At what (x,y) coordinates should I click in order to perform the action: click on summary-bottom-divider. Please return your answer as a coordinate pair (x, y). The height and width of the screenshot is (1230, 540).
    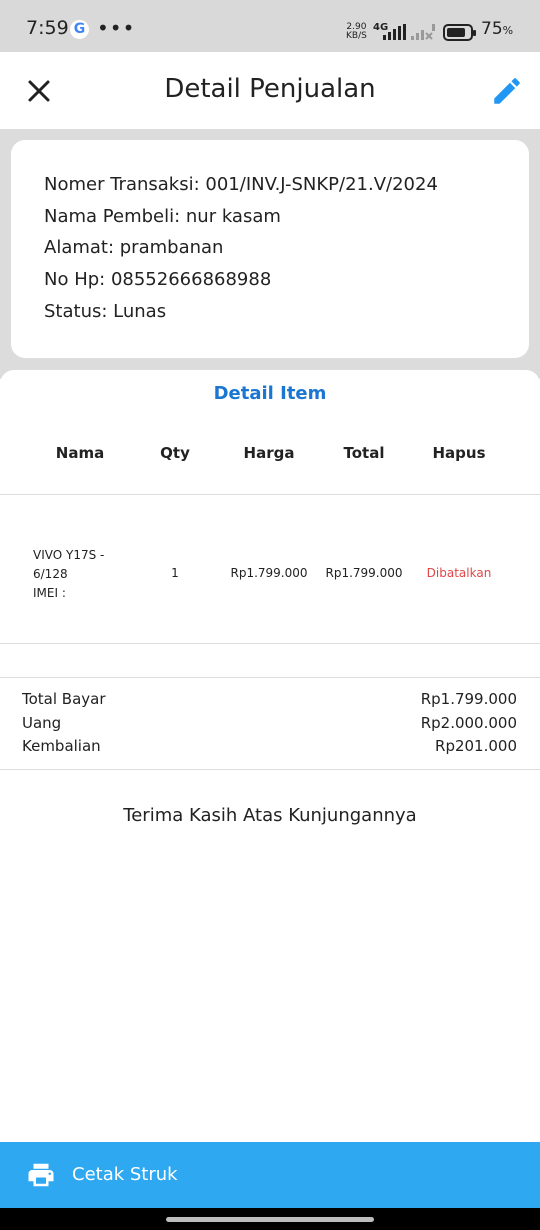
    Looking at the image, I should click on (270, 769).